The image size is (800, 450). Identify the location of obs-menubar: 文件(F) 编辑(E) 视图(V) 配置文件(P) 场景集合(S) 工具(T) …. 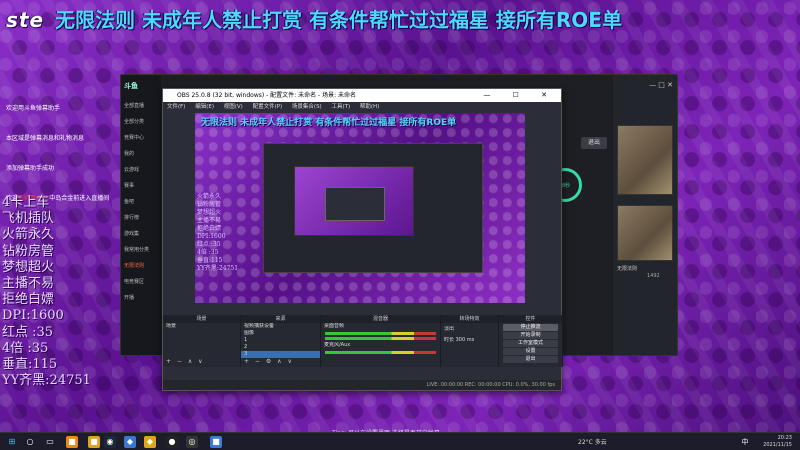
(362, 107).